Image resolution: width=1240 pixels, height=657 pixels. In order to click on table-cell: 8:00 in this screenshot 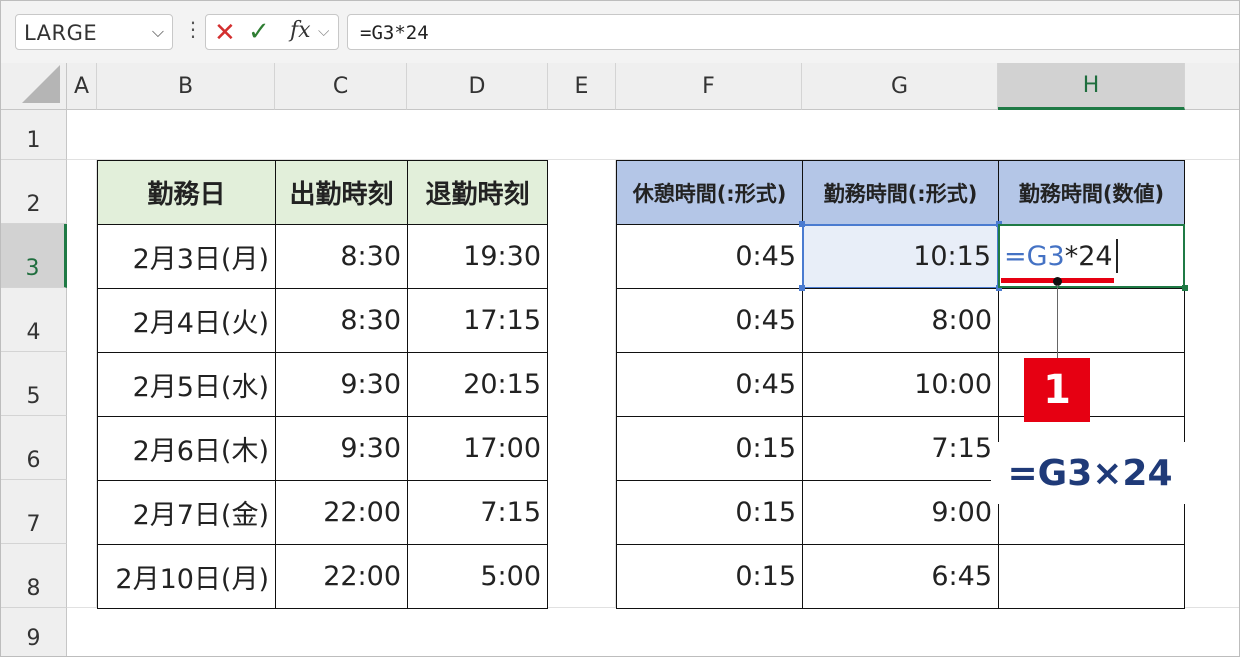, I will do `click(900, 320)`.